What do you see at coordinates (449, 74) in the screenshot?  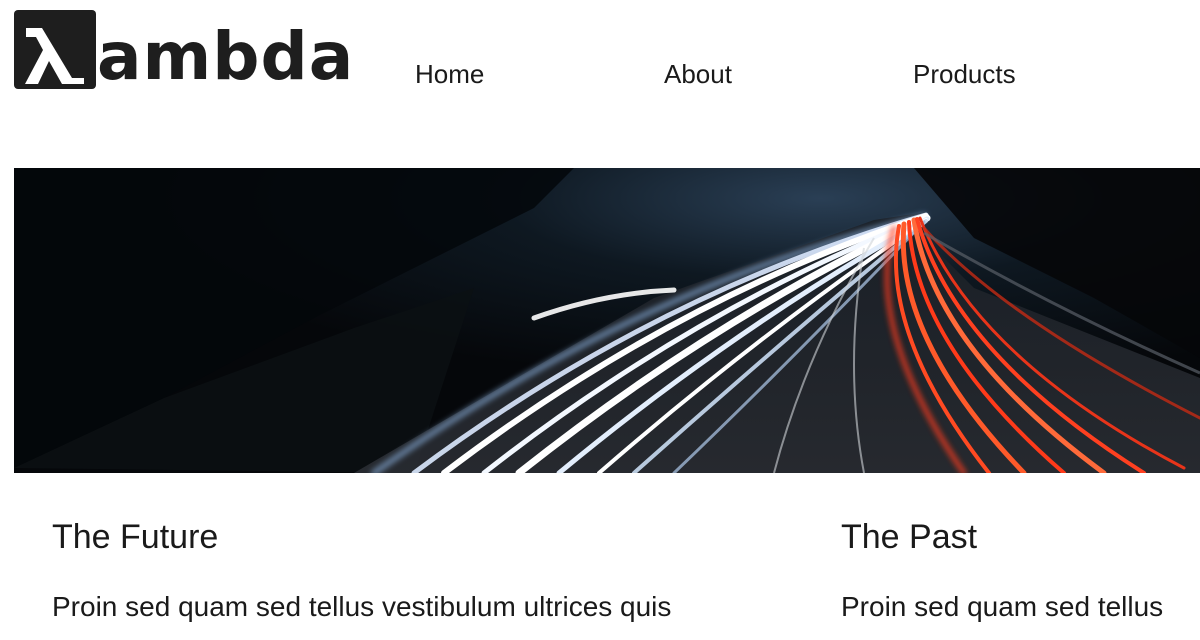 I see `nav-home-link: Home` at bounding box center [449, 74].